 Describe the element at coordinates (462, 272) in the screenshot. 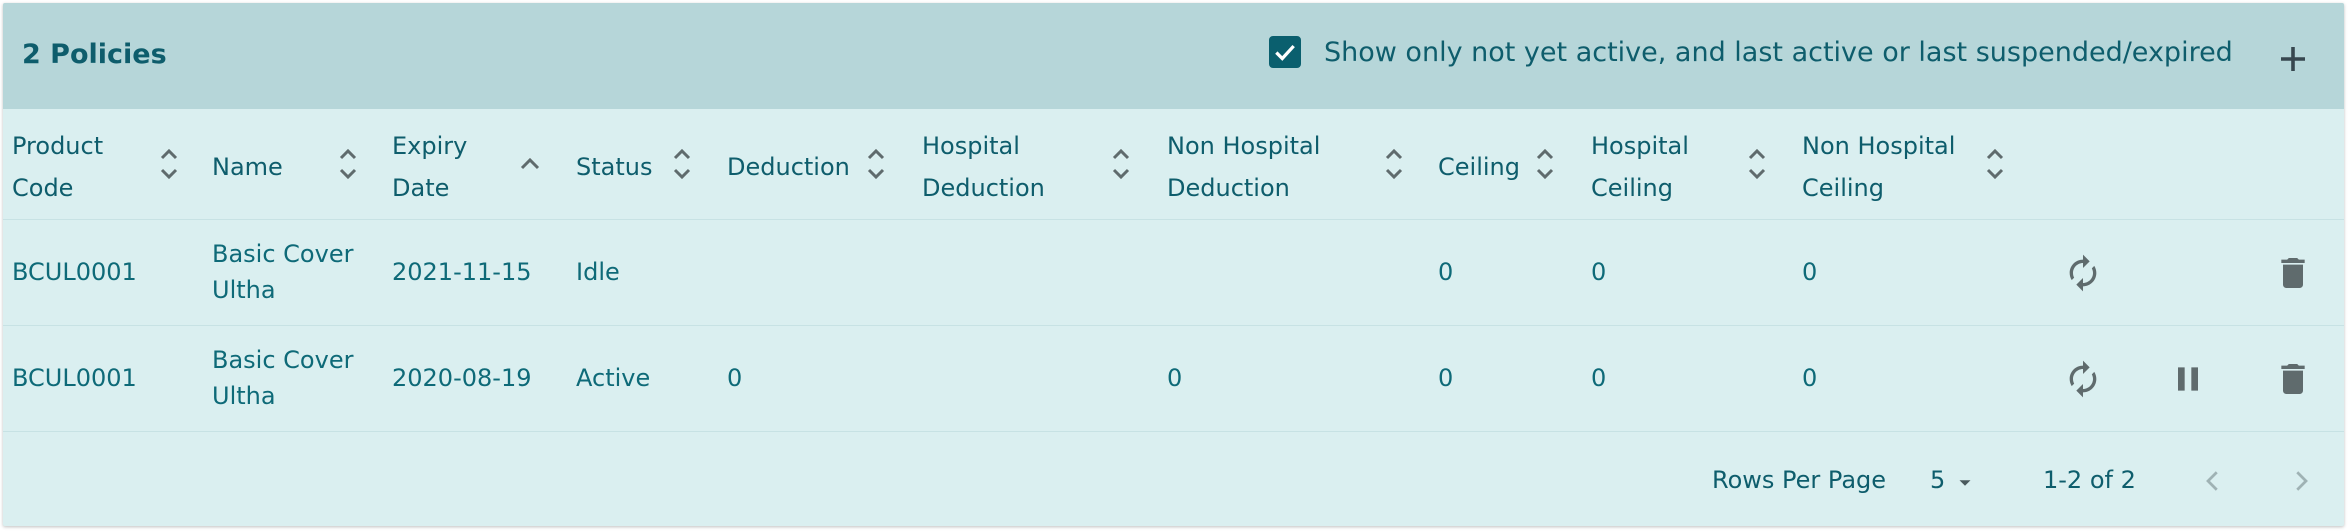

I see `cell-expiry-date: 2021-11-15` at that location.